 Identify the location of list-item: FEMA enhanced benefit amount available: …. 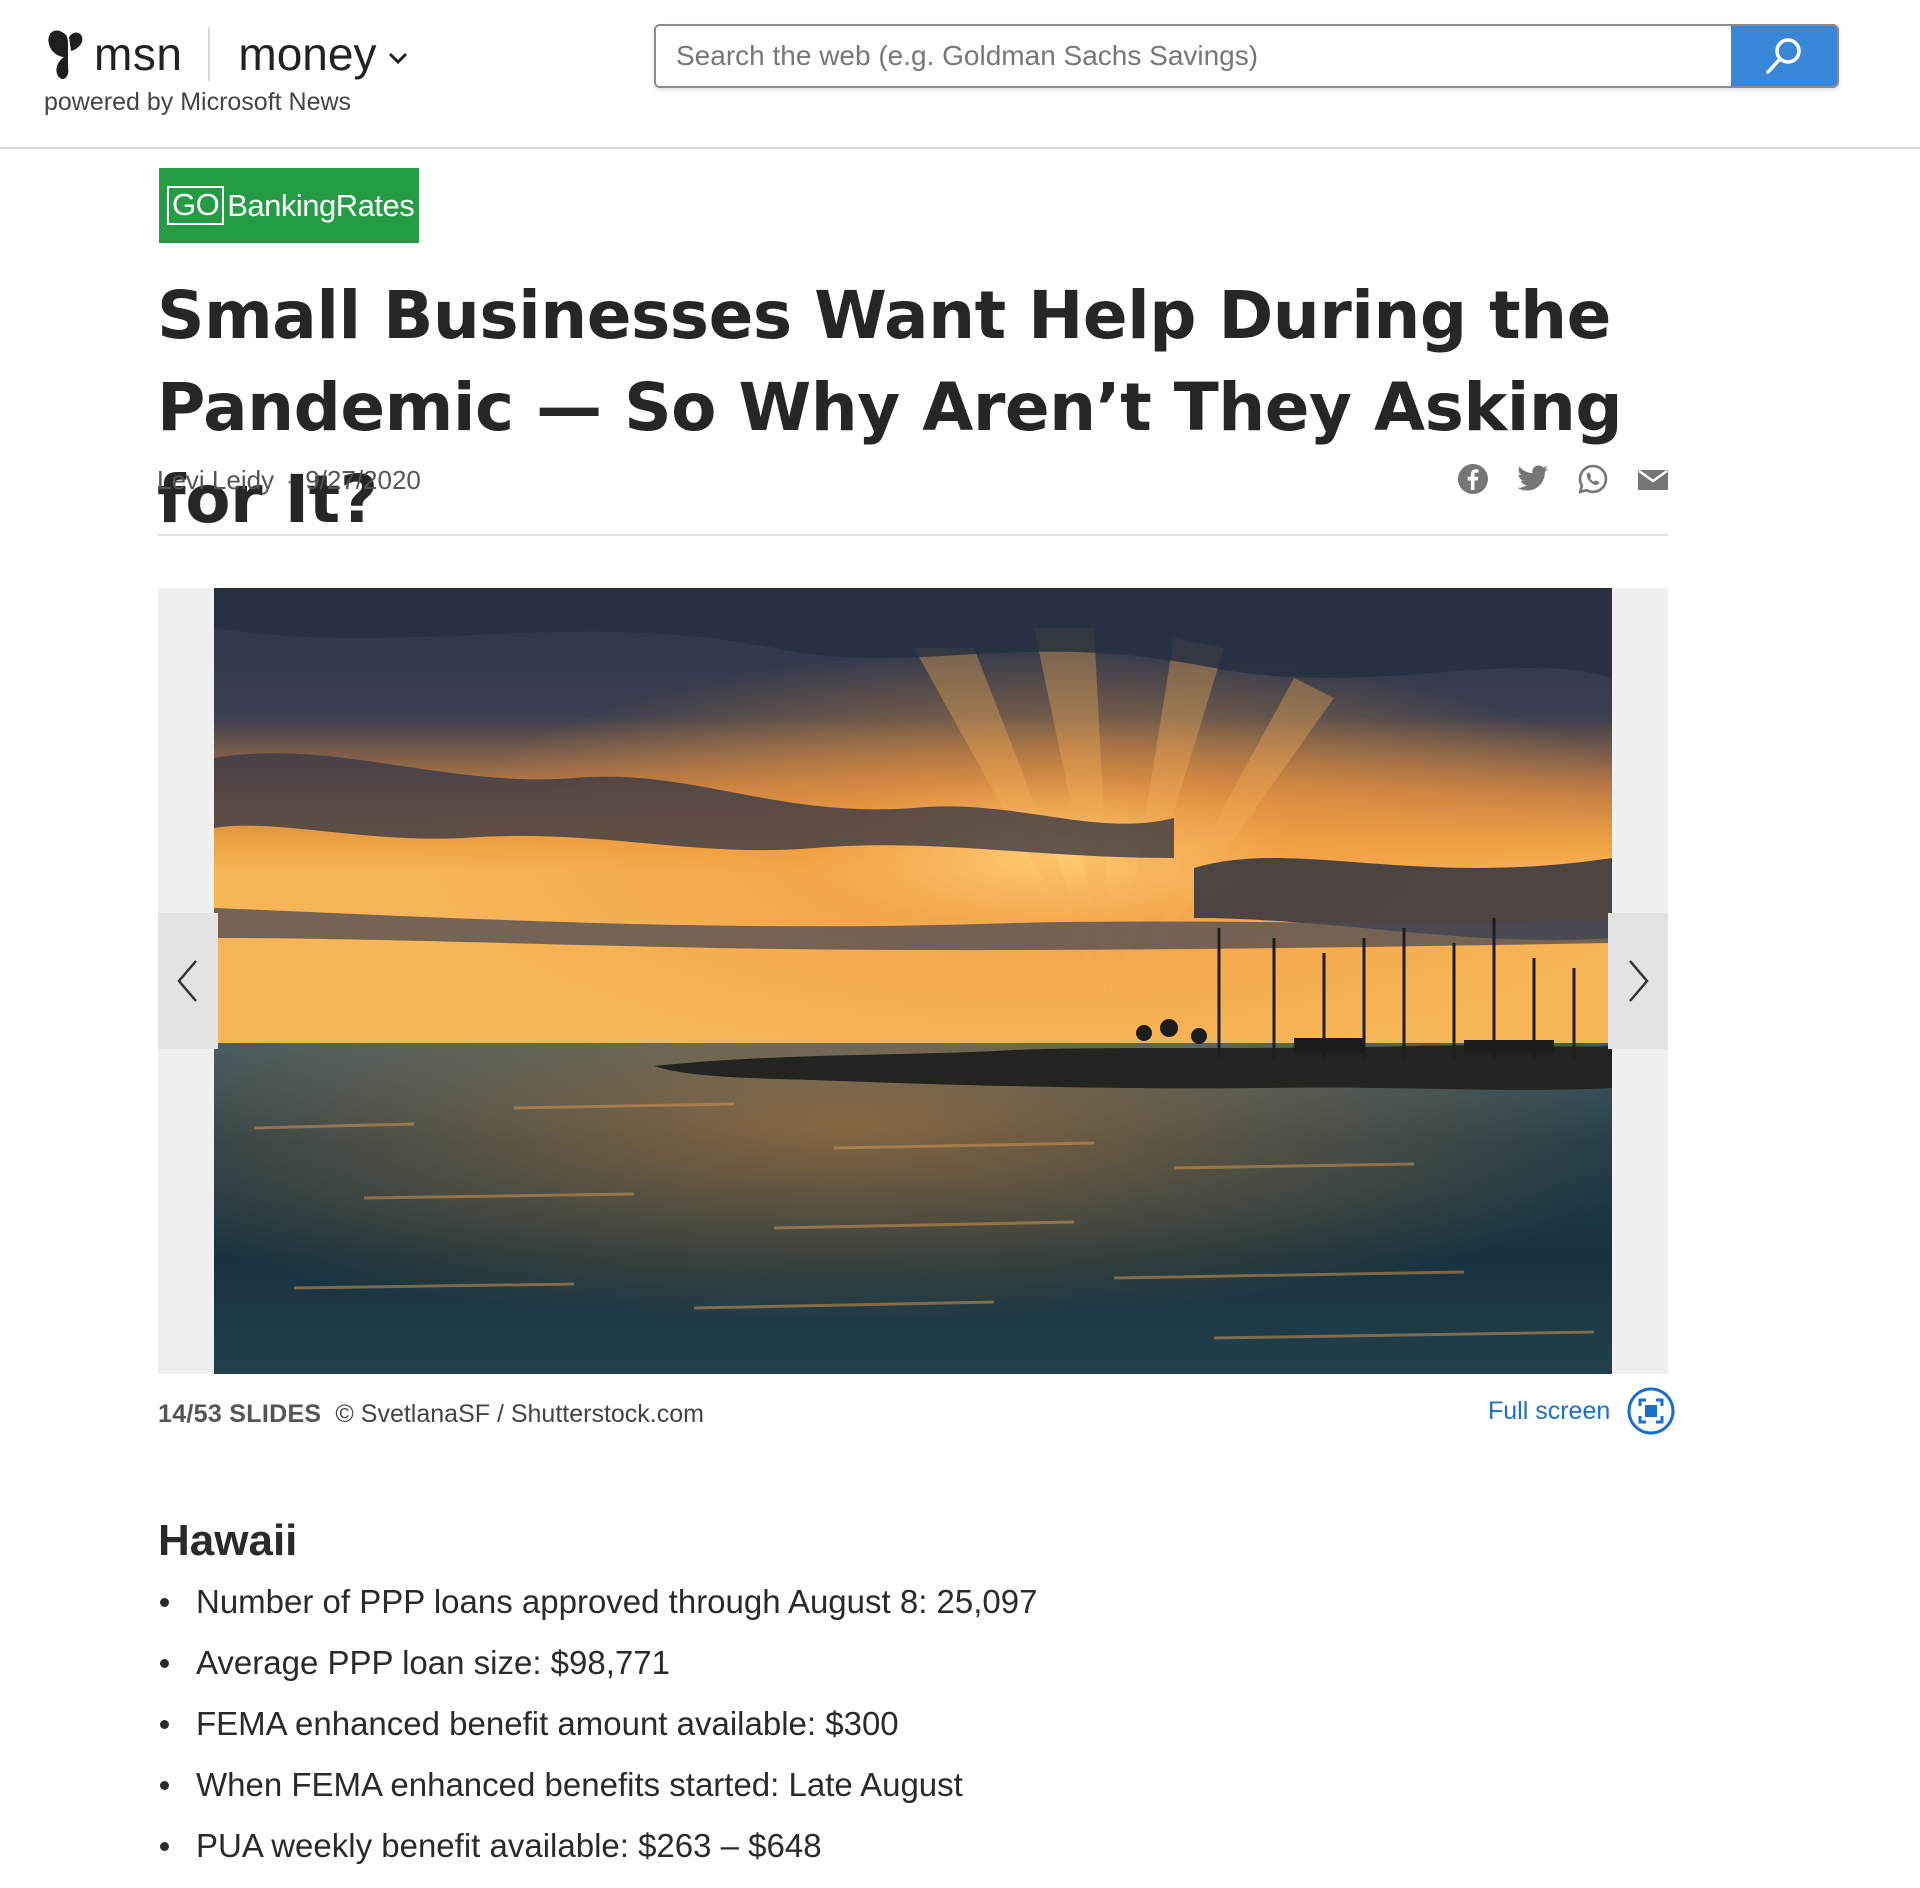
(597, 1730).